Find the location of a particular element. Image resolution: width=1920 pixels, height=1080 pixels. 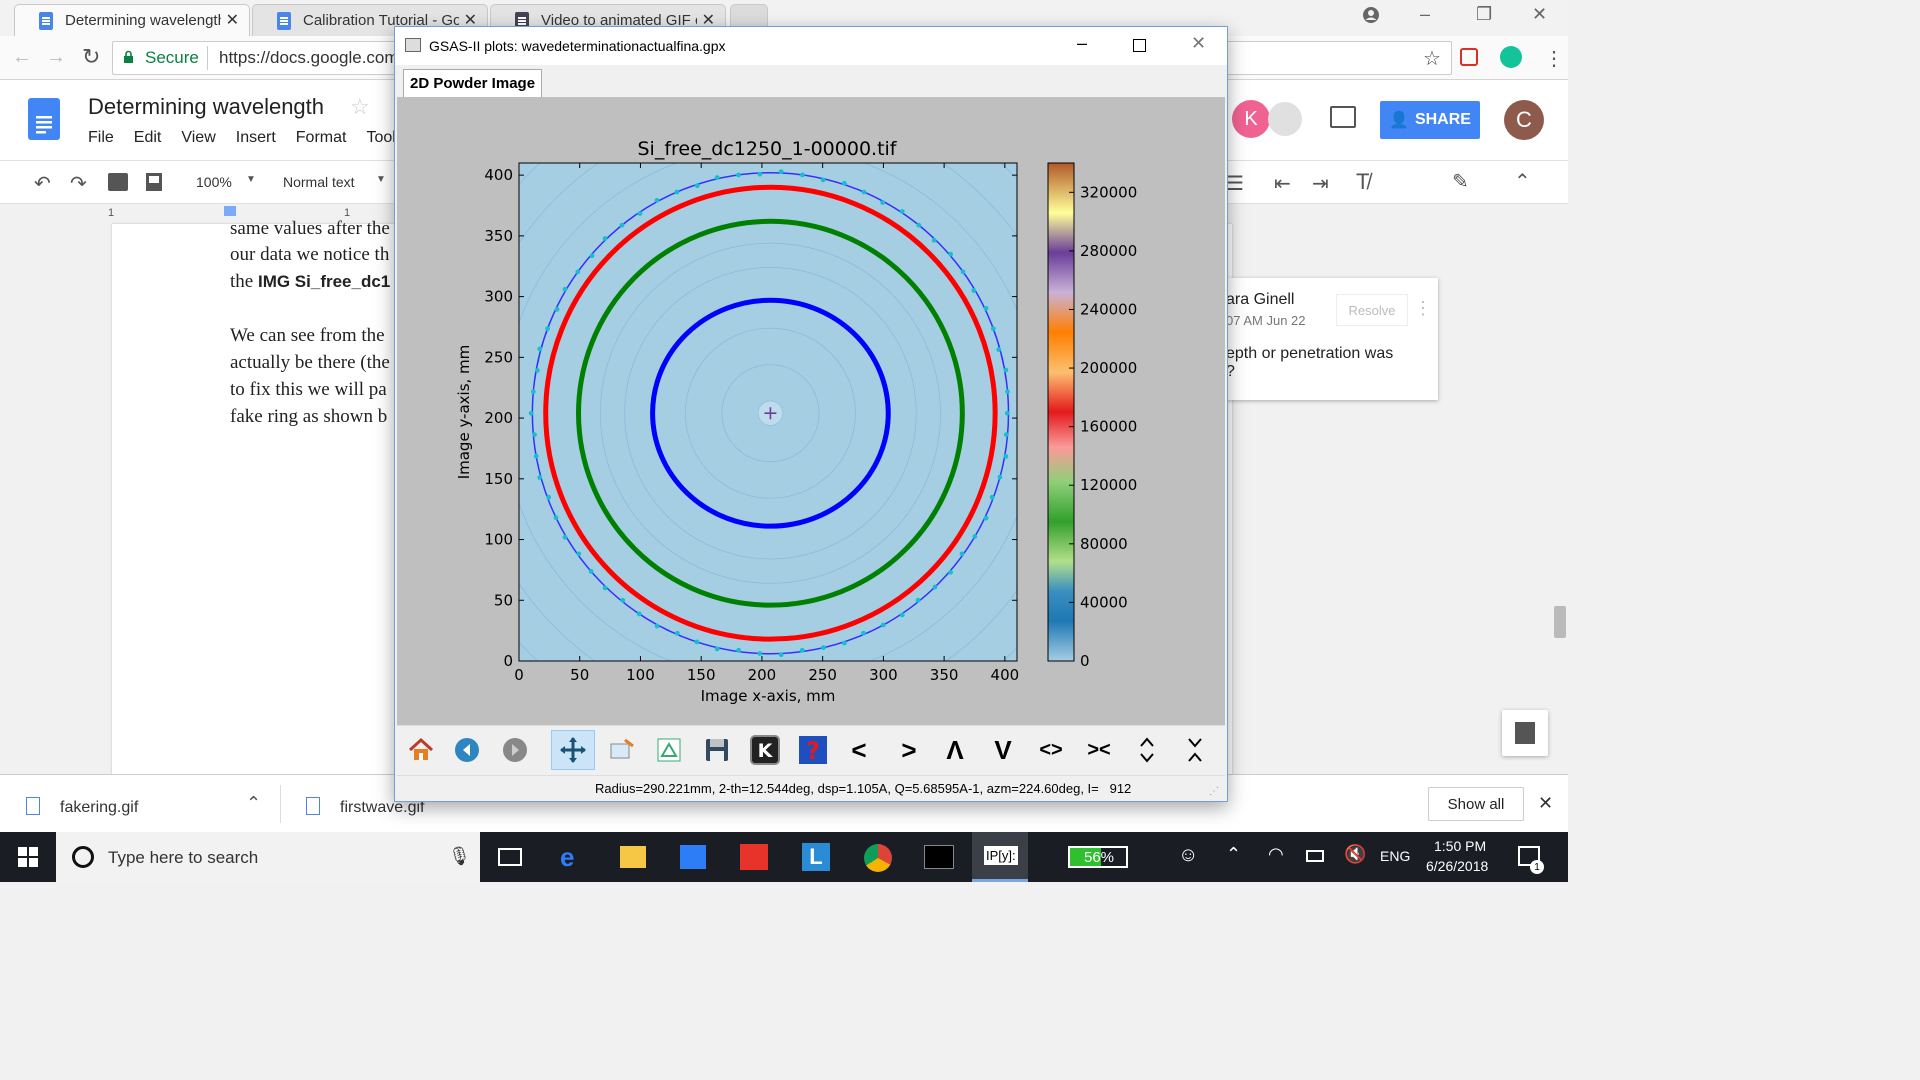

profile-icon is located at coordinates (1371, 17).